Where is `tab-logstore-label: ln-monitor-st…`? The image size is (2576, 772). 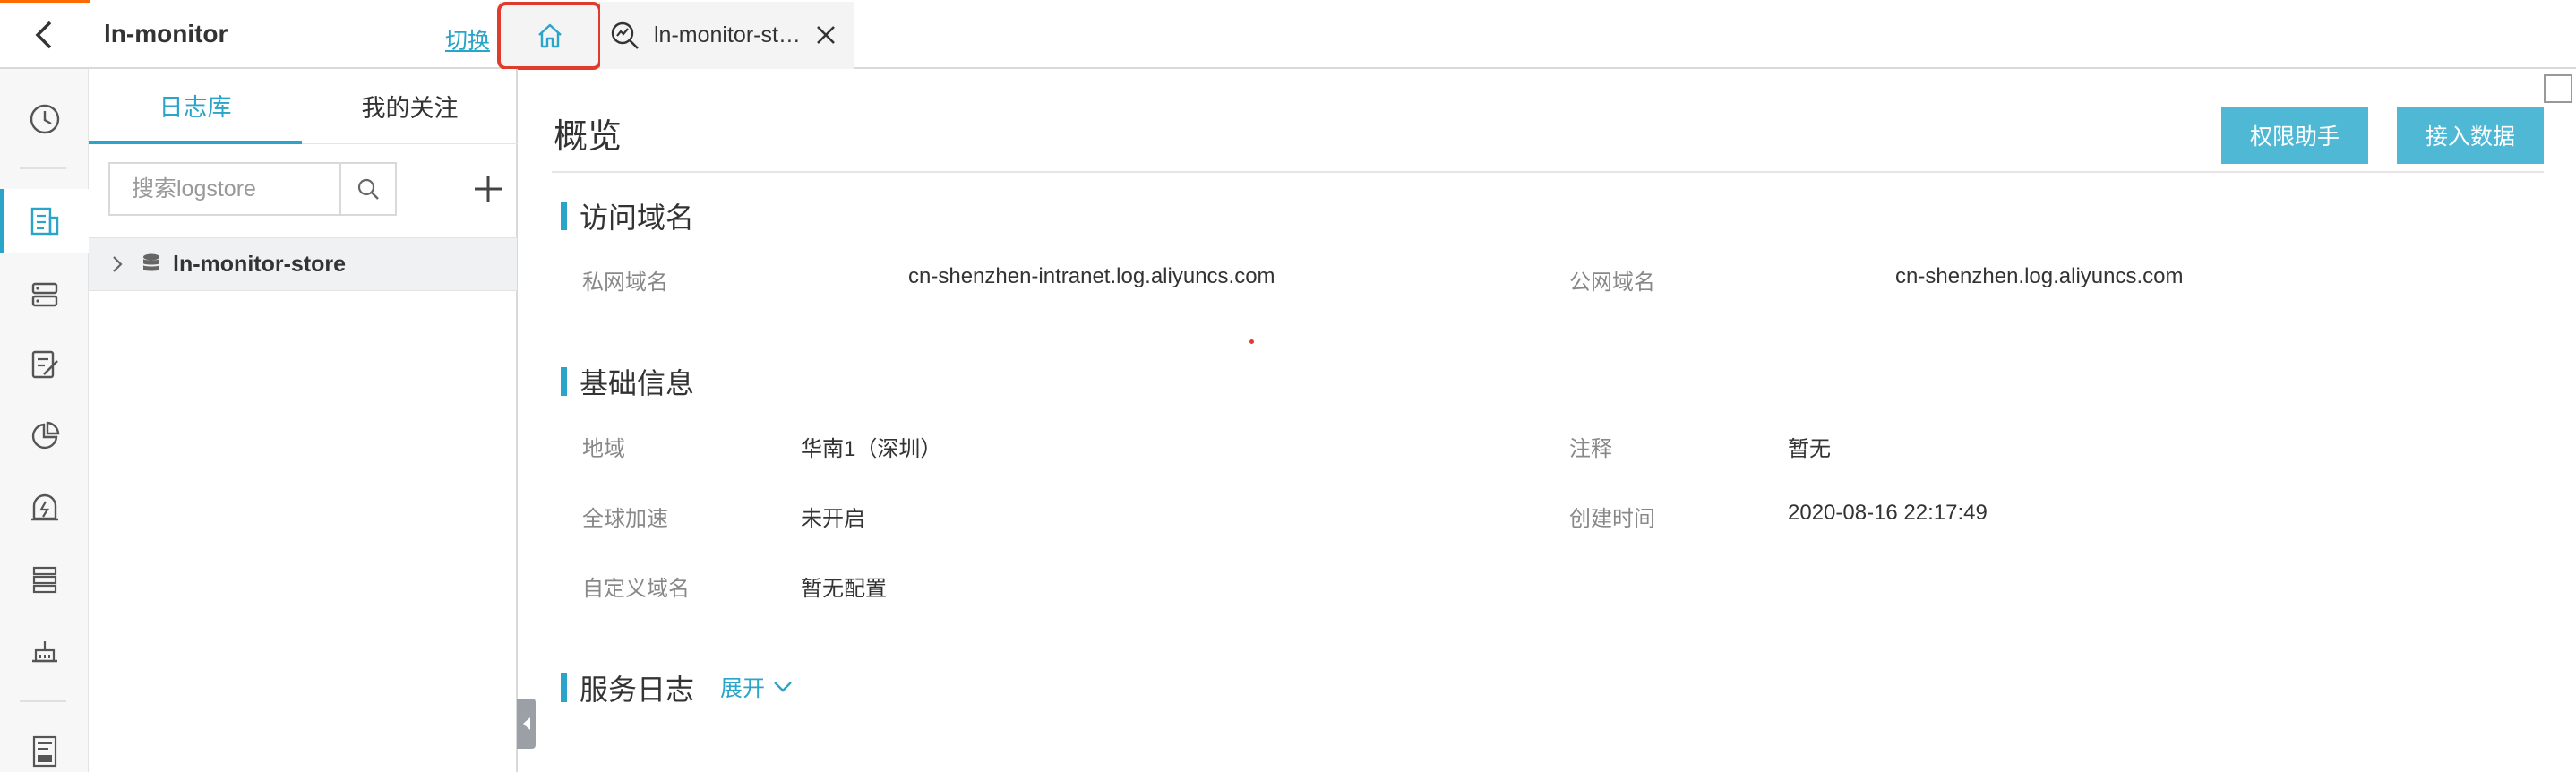
tab-logstore-label: ln-monitor-st… is located at coordinates (727, 34).